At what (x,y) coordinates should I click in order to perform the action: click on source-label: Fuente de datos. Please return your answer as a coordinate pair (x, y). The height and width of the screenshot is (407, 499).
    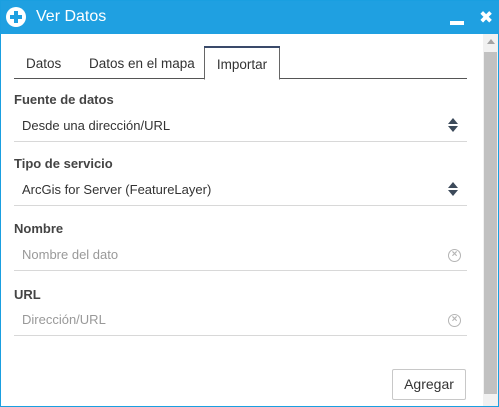
    Looking at the image, I should click on (64, 99).